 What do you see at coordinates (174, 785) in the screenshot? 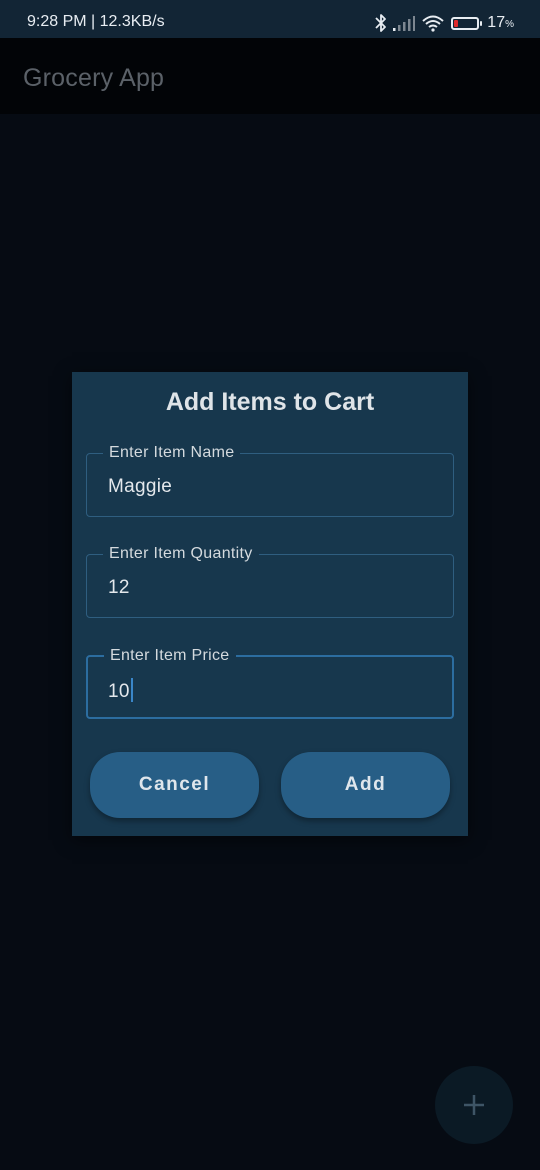
I see `cancel-button: Cancel` at bounding box center [174, 785].